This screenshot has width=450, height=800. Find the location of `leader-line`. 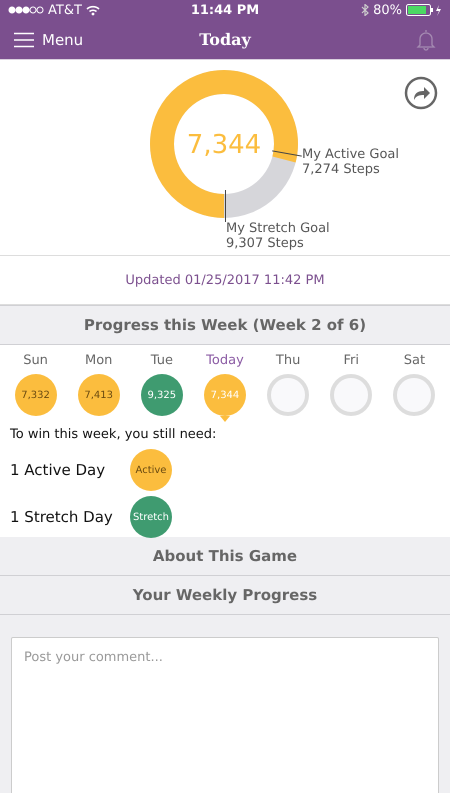

leader-line is located at coordinates (225, 206).